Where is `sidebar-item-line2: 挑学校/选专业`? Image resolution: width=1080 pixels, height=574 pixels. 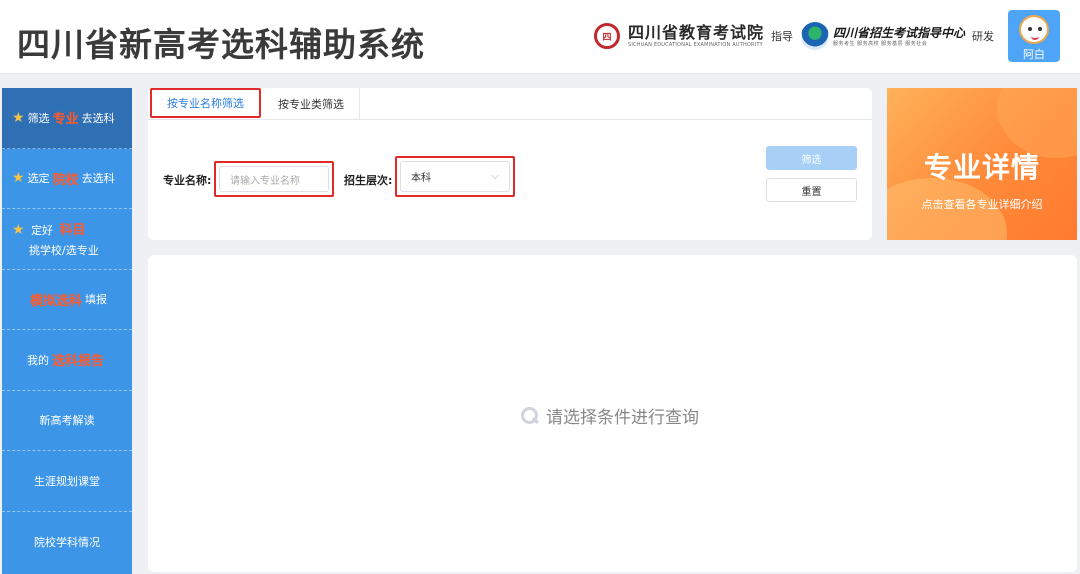
sidebar-item-line2: 挑学校/选专业 is located at coordinates (64, 251).